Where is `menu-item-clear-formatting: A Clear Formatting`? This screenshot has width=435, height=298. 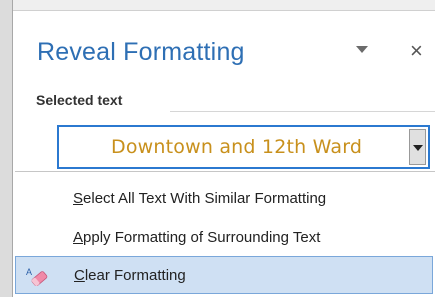
menu-item-clear-formatting: A Clear Formatting is located at coordinates (224, 275).